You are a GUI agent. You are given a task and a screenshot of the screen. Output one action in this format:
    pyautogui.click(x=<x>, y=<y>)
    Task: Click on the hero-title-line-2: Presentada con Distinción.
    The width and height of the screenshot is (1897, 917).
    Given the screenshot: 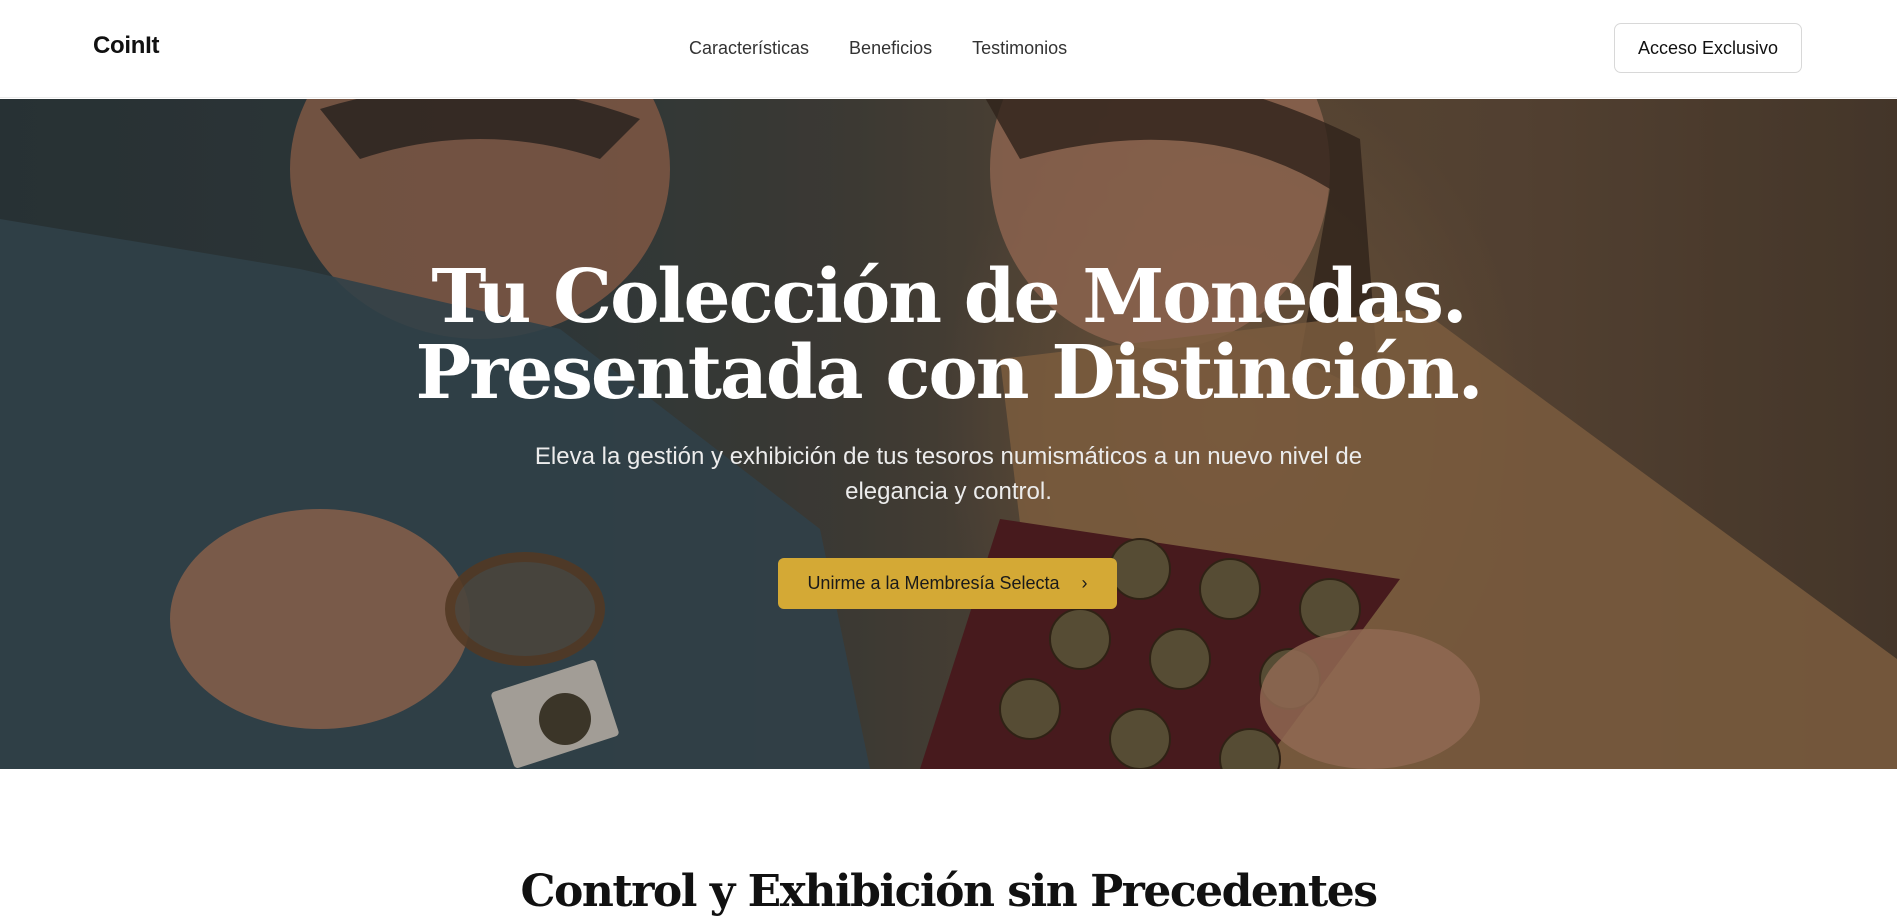 What is the action you would take?
    pyautogui.click(x=949, y=373)
    